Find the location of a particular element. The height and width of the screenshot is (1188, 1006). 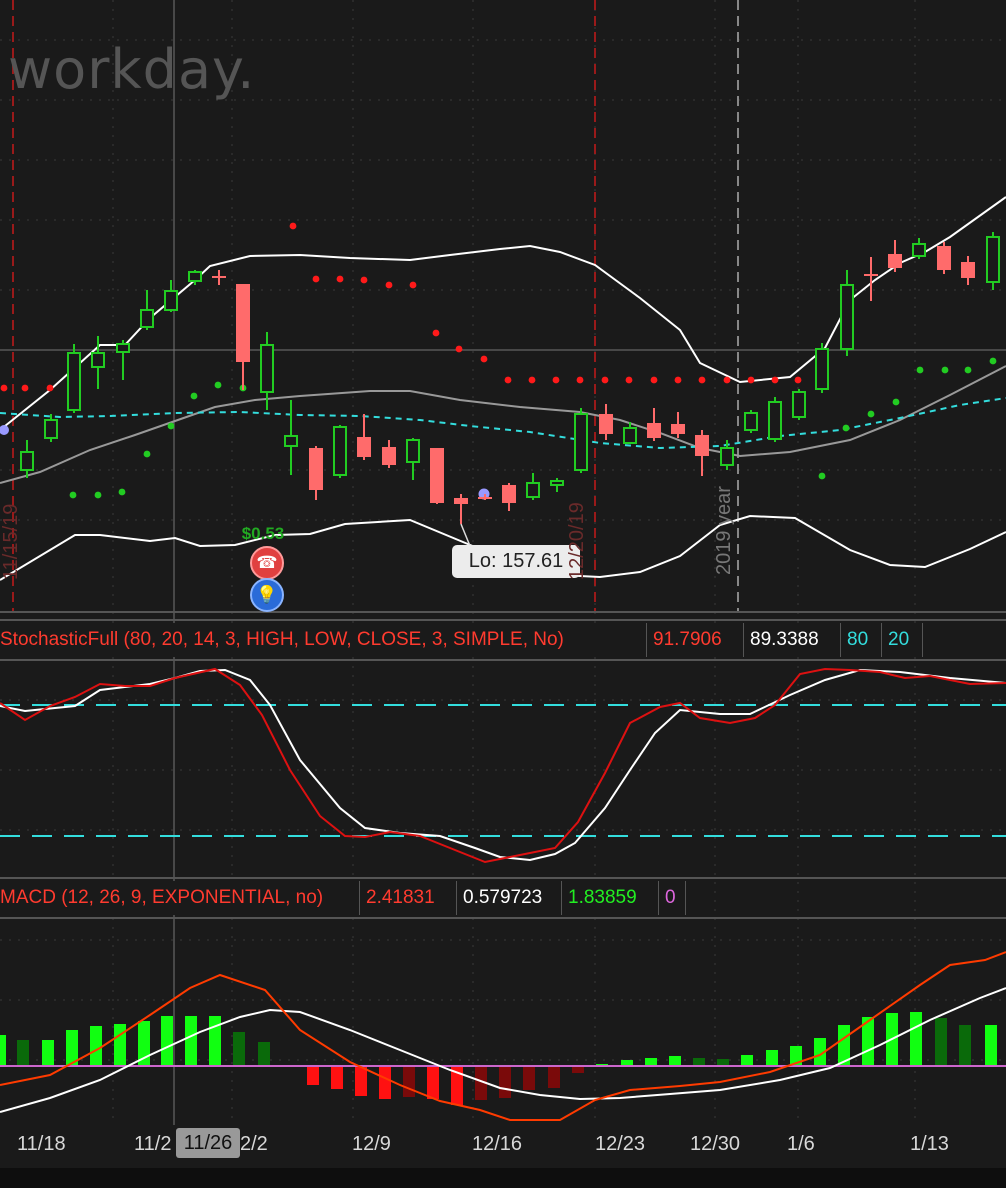

low-price-tooltip: Lo: 157.61 is located at coordinates (516, 561).